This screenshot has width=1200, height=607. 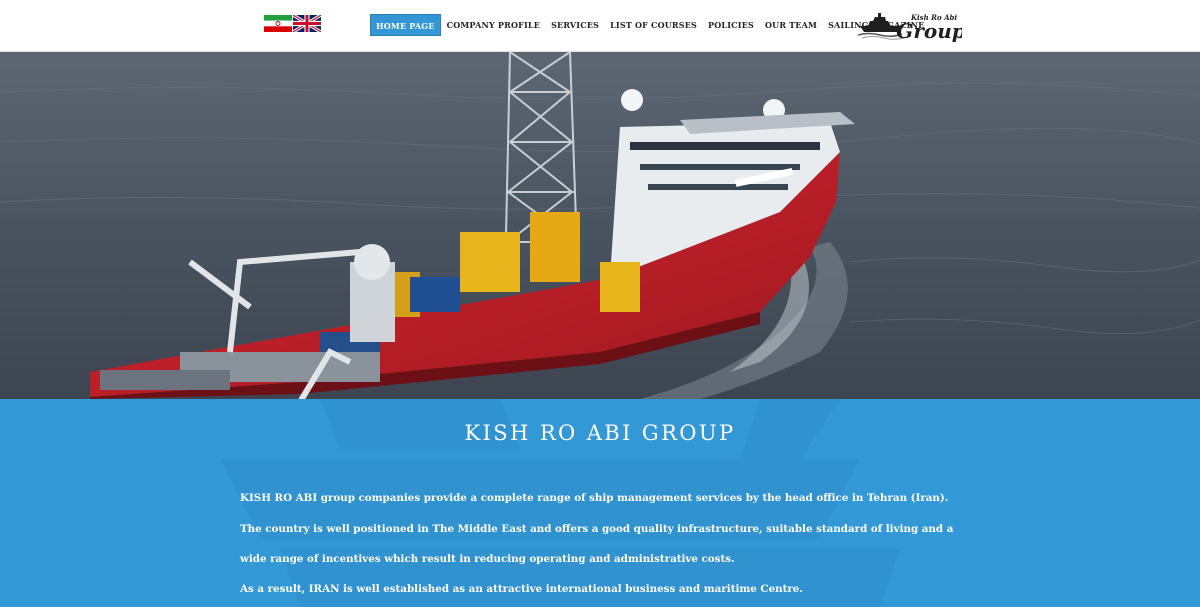 I want to click on about-title: KISH RO ABI GROUP, so click(x=600, y=433).